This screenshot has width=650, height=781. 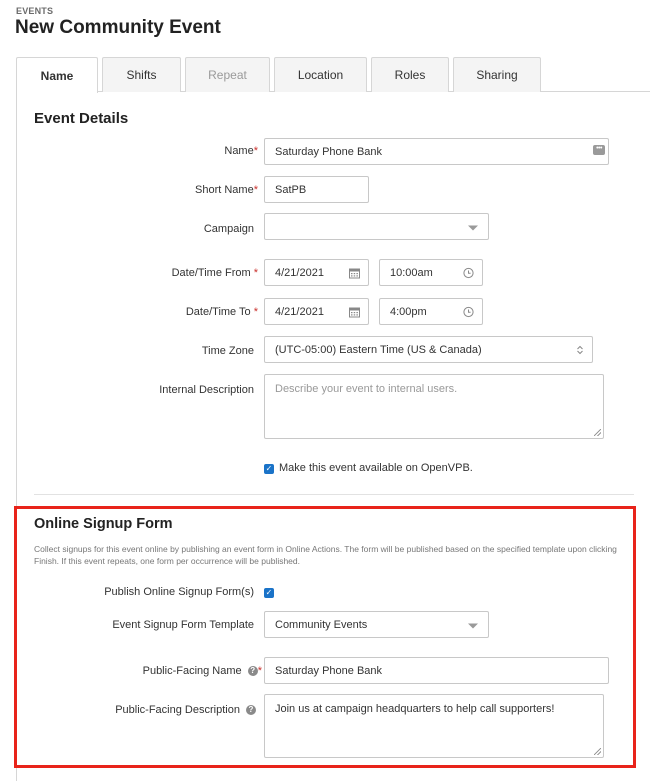 What do you see at coordinates (376, 468) in the screenshot?
I see `openvpb-label: Make this event available on OpenVPB.` at bounding box center [376, 468].